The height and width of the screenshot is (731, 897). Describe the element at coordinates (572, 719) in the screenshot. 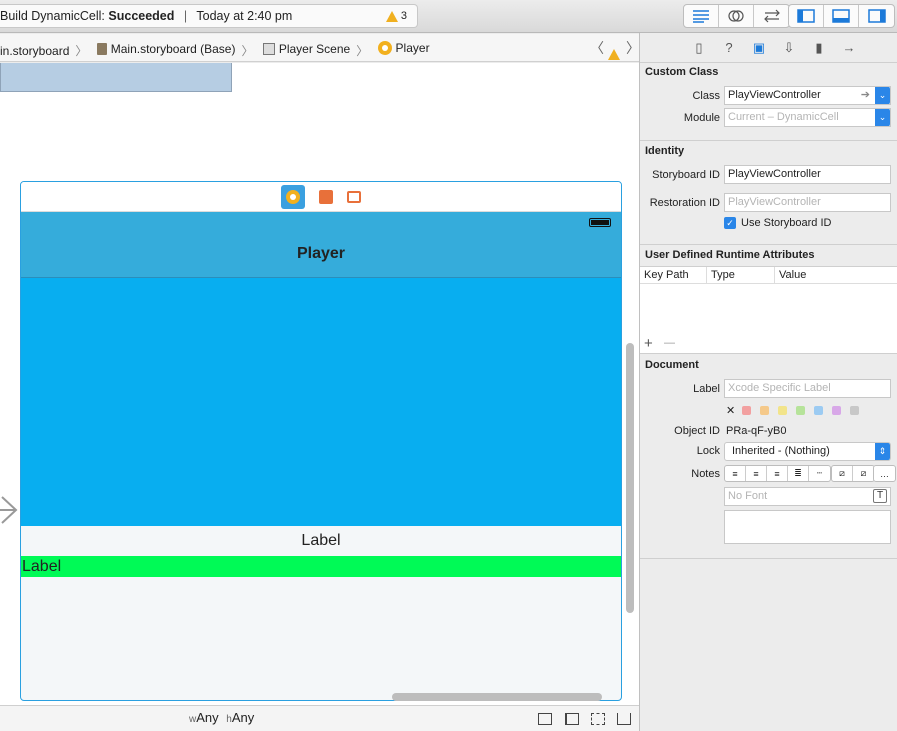

I see `align-icon` at that location.